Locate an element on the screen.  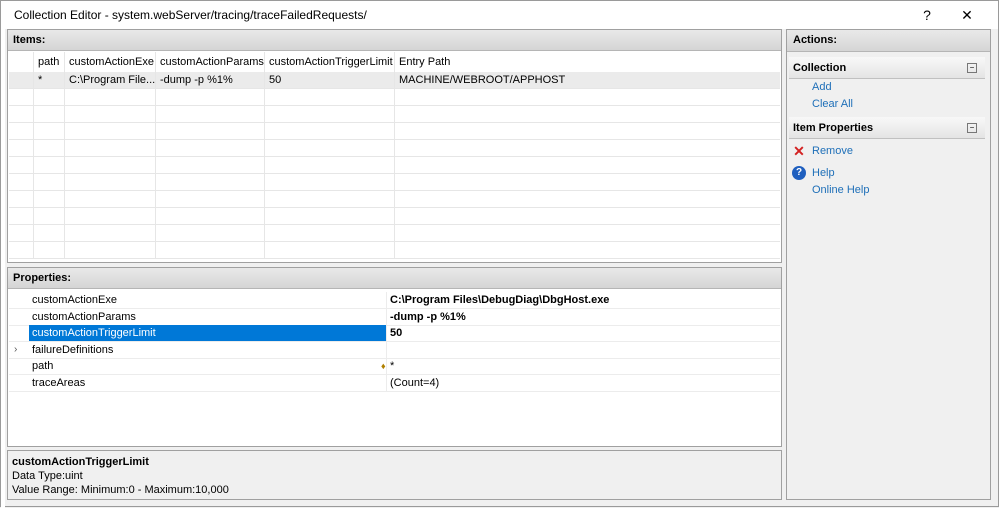
column-header-customactionparams: customActionParams is located at coordinates (210, 62).